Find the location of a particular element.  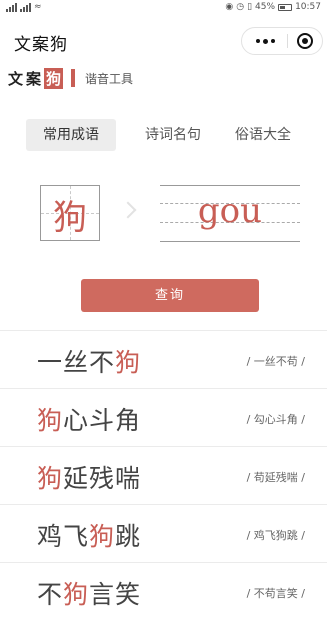

character-input-box: 狗 is located at coordinates (70, 213).